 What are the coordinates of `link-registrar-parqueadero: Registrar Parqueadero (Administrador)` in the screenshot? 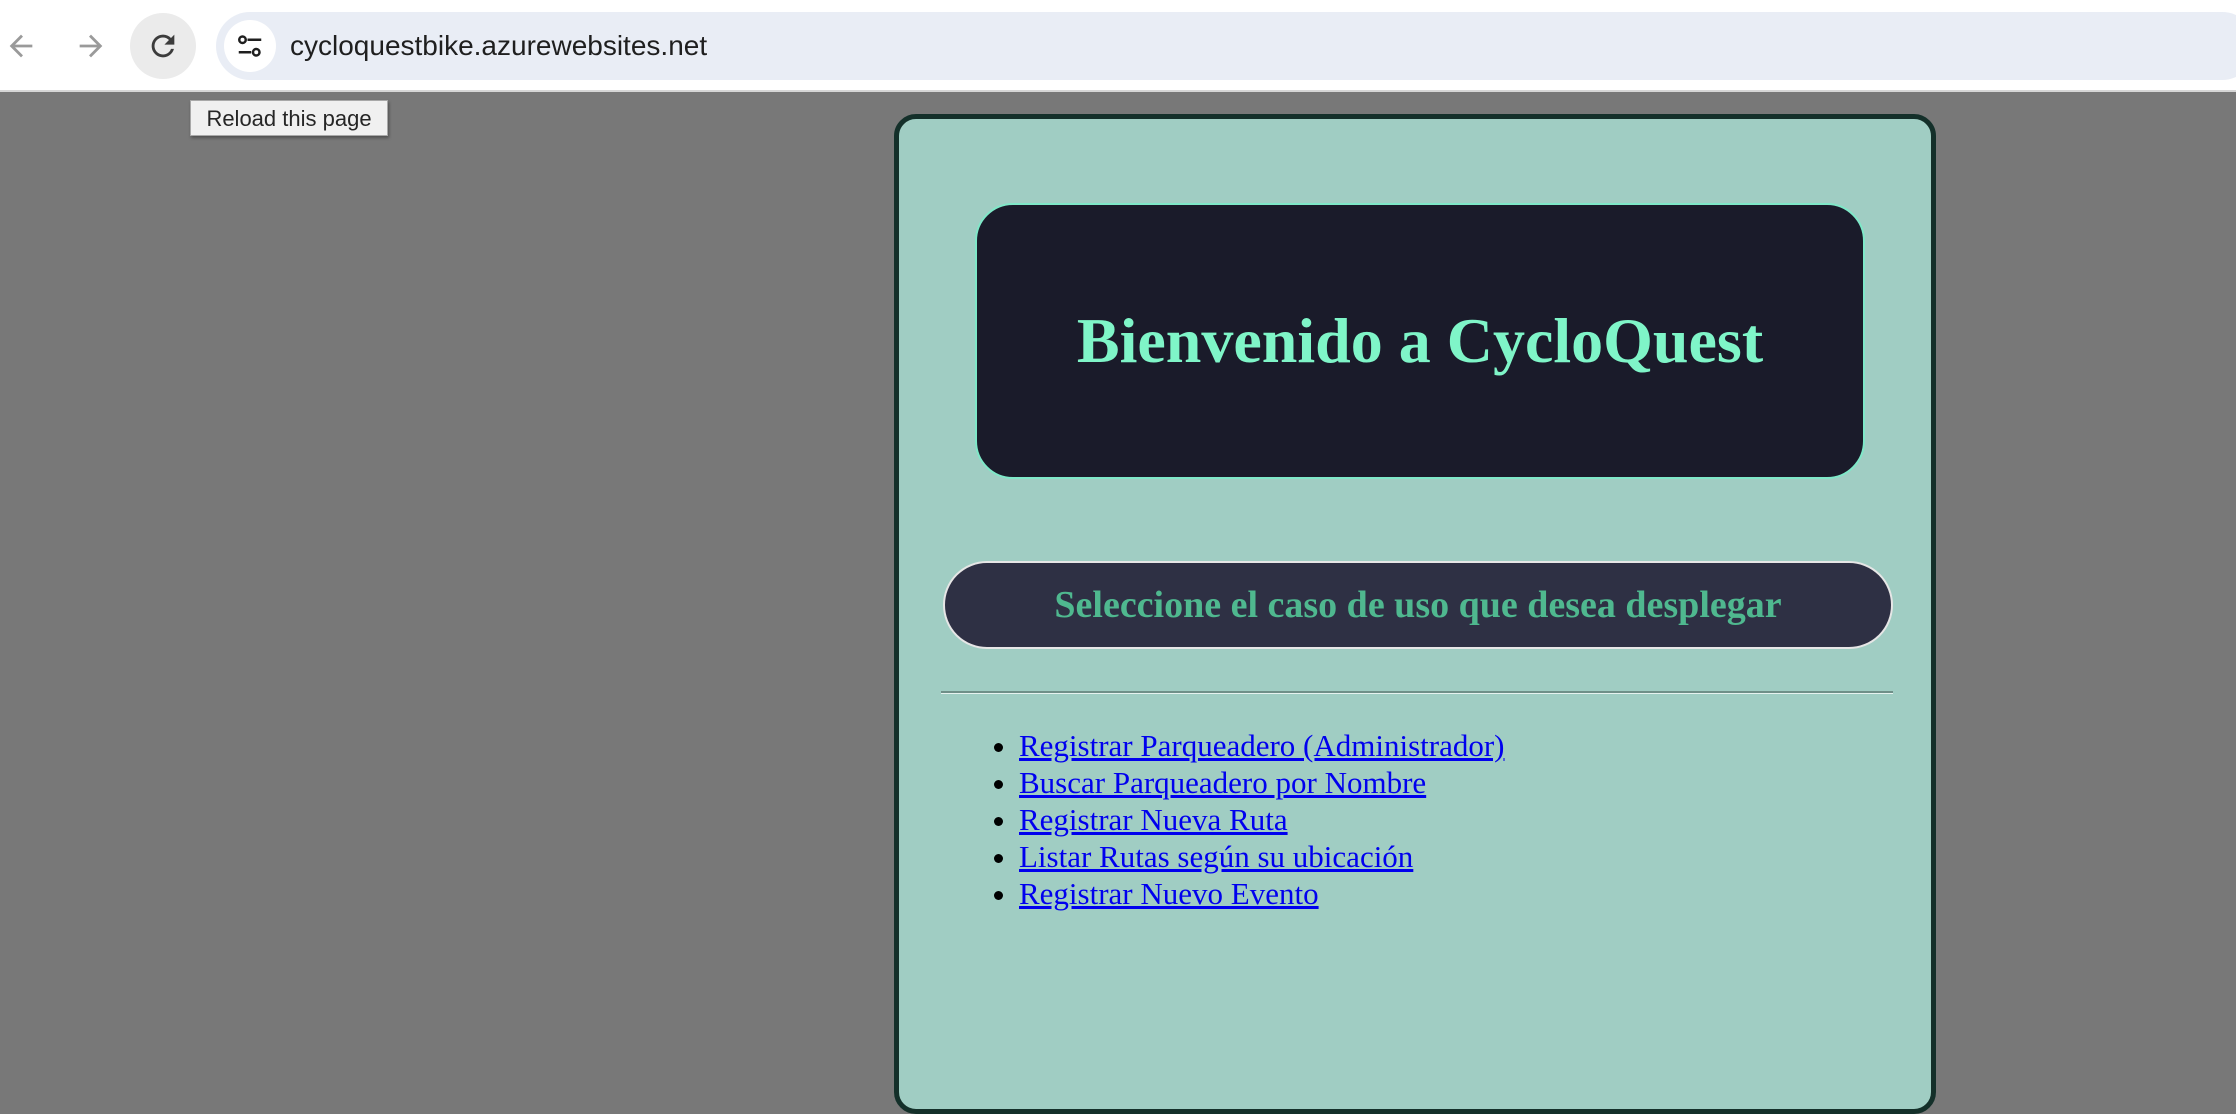 It's located at (1262, 745).